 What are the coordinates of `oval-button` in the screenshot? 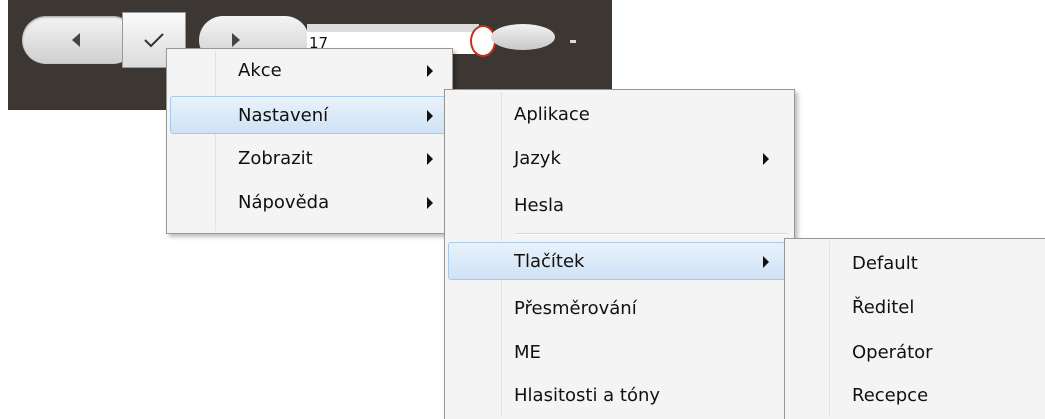 It's located at (523, 37).